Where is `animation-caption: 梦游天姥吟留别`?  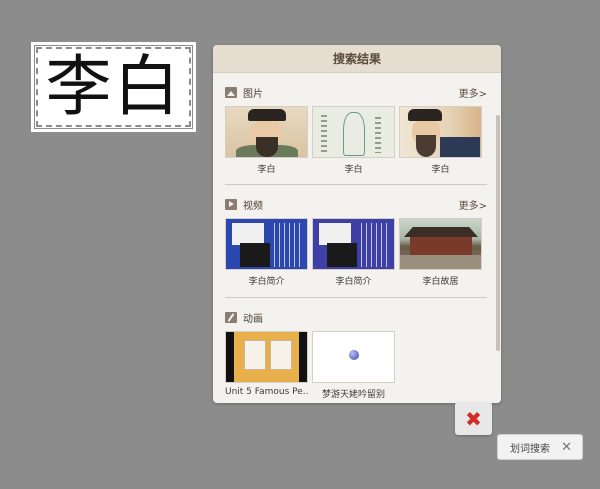
animation-caption: 梦游天姥吟留别 is located at coordinates (353, 395).